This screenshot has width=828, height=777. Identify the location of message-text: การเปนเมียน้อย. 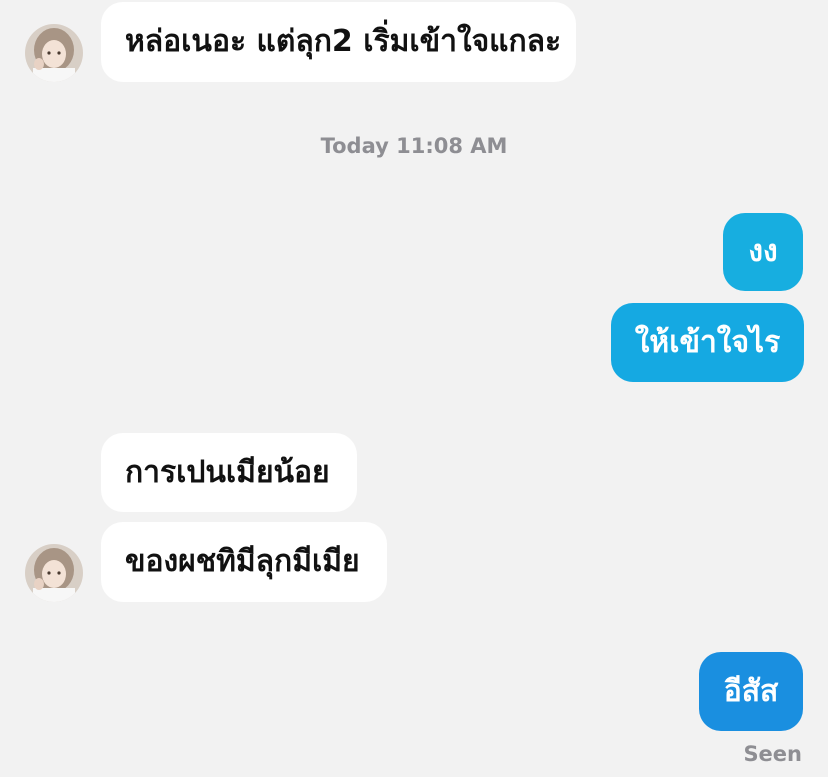
(227, 472).